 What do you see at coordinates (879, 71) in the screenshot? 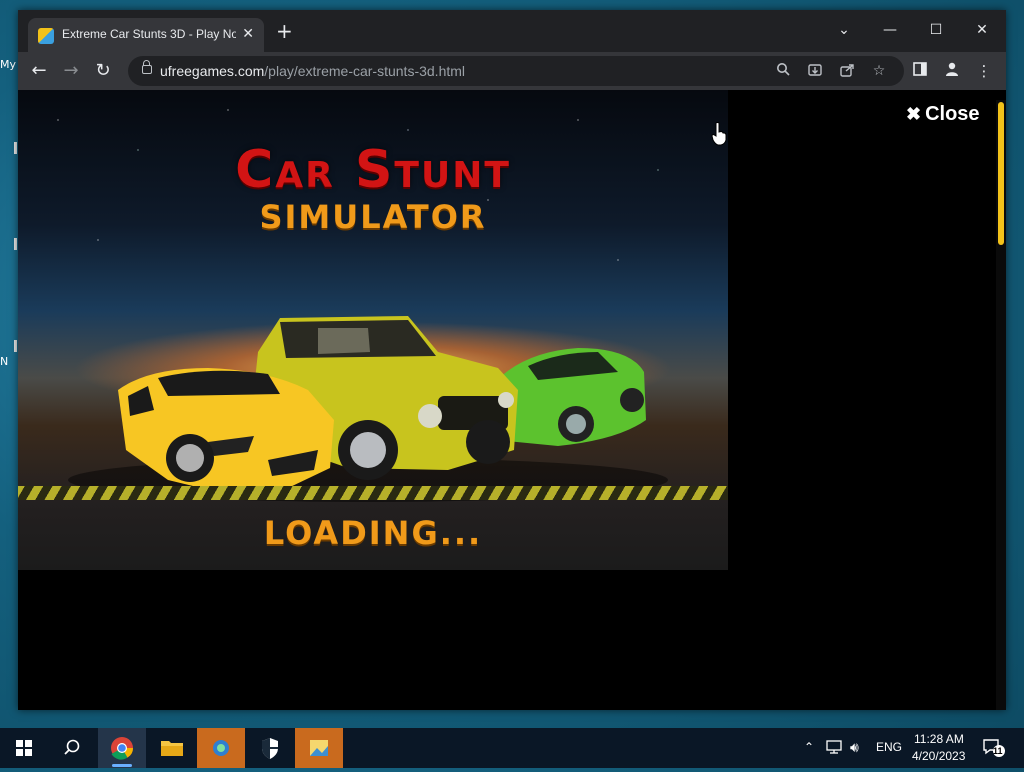
I see `star-icon: ☆` at bounding box center [879, 71].